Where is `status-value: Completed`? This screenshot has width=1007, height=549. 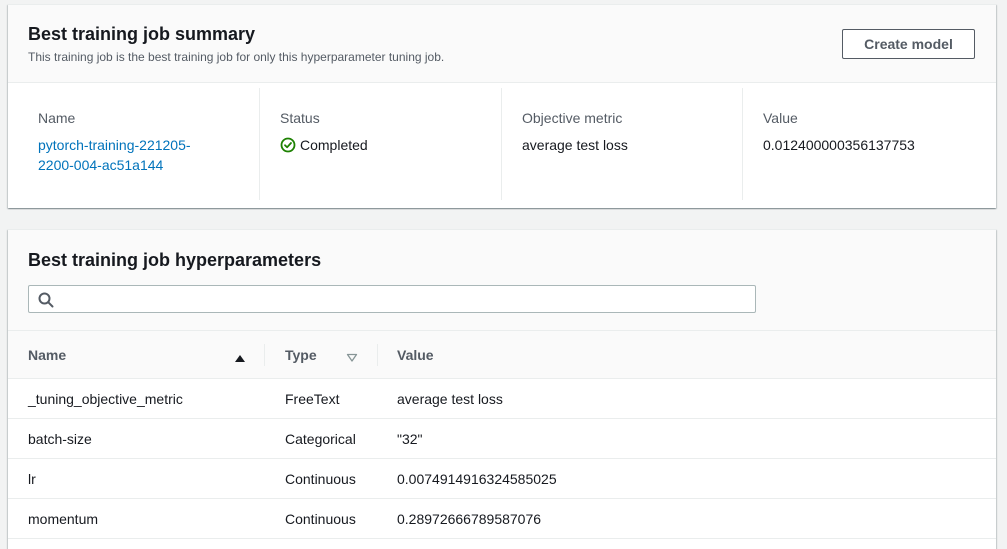
status-value: Completed is located at coordinates (380, 145).